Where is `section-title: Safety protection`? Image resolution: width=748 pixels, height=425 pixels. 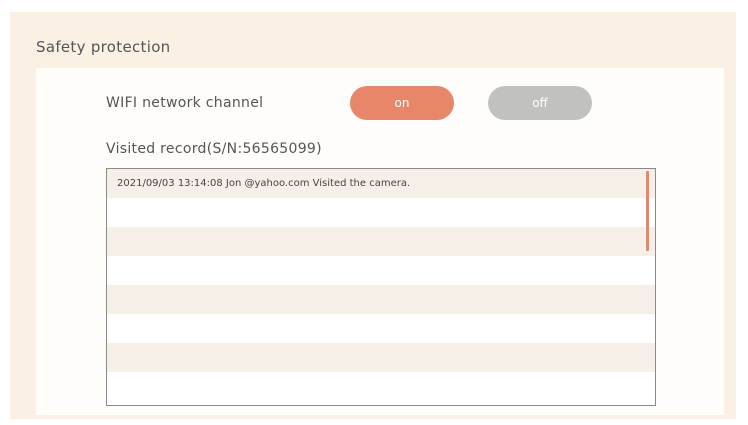 section-title: Safety protection is located at coordinates (103, 47).